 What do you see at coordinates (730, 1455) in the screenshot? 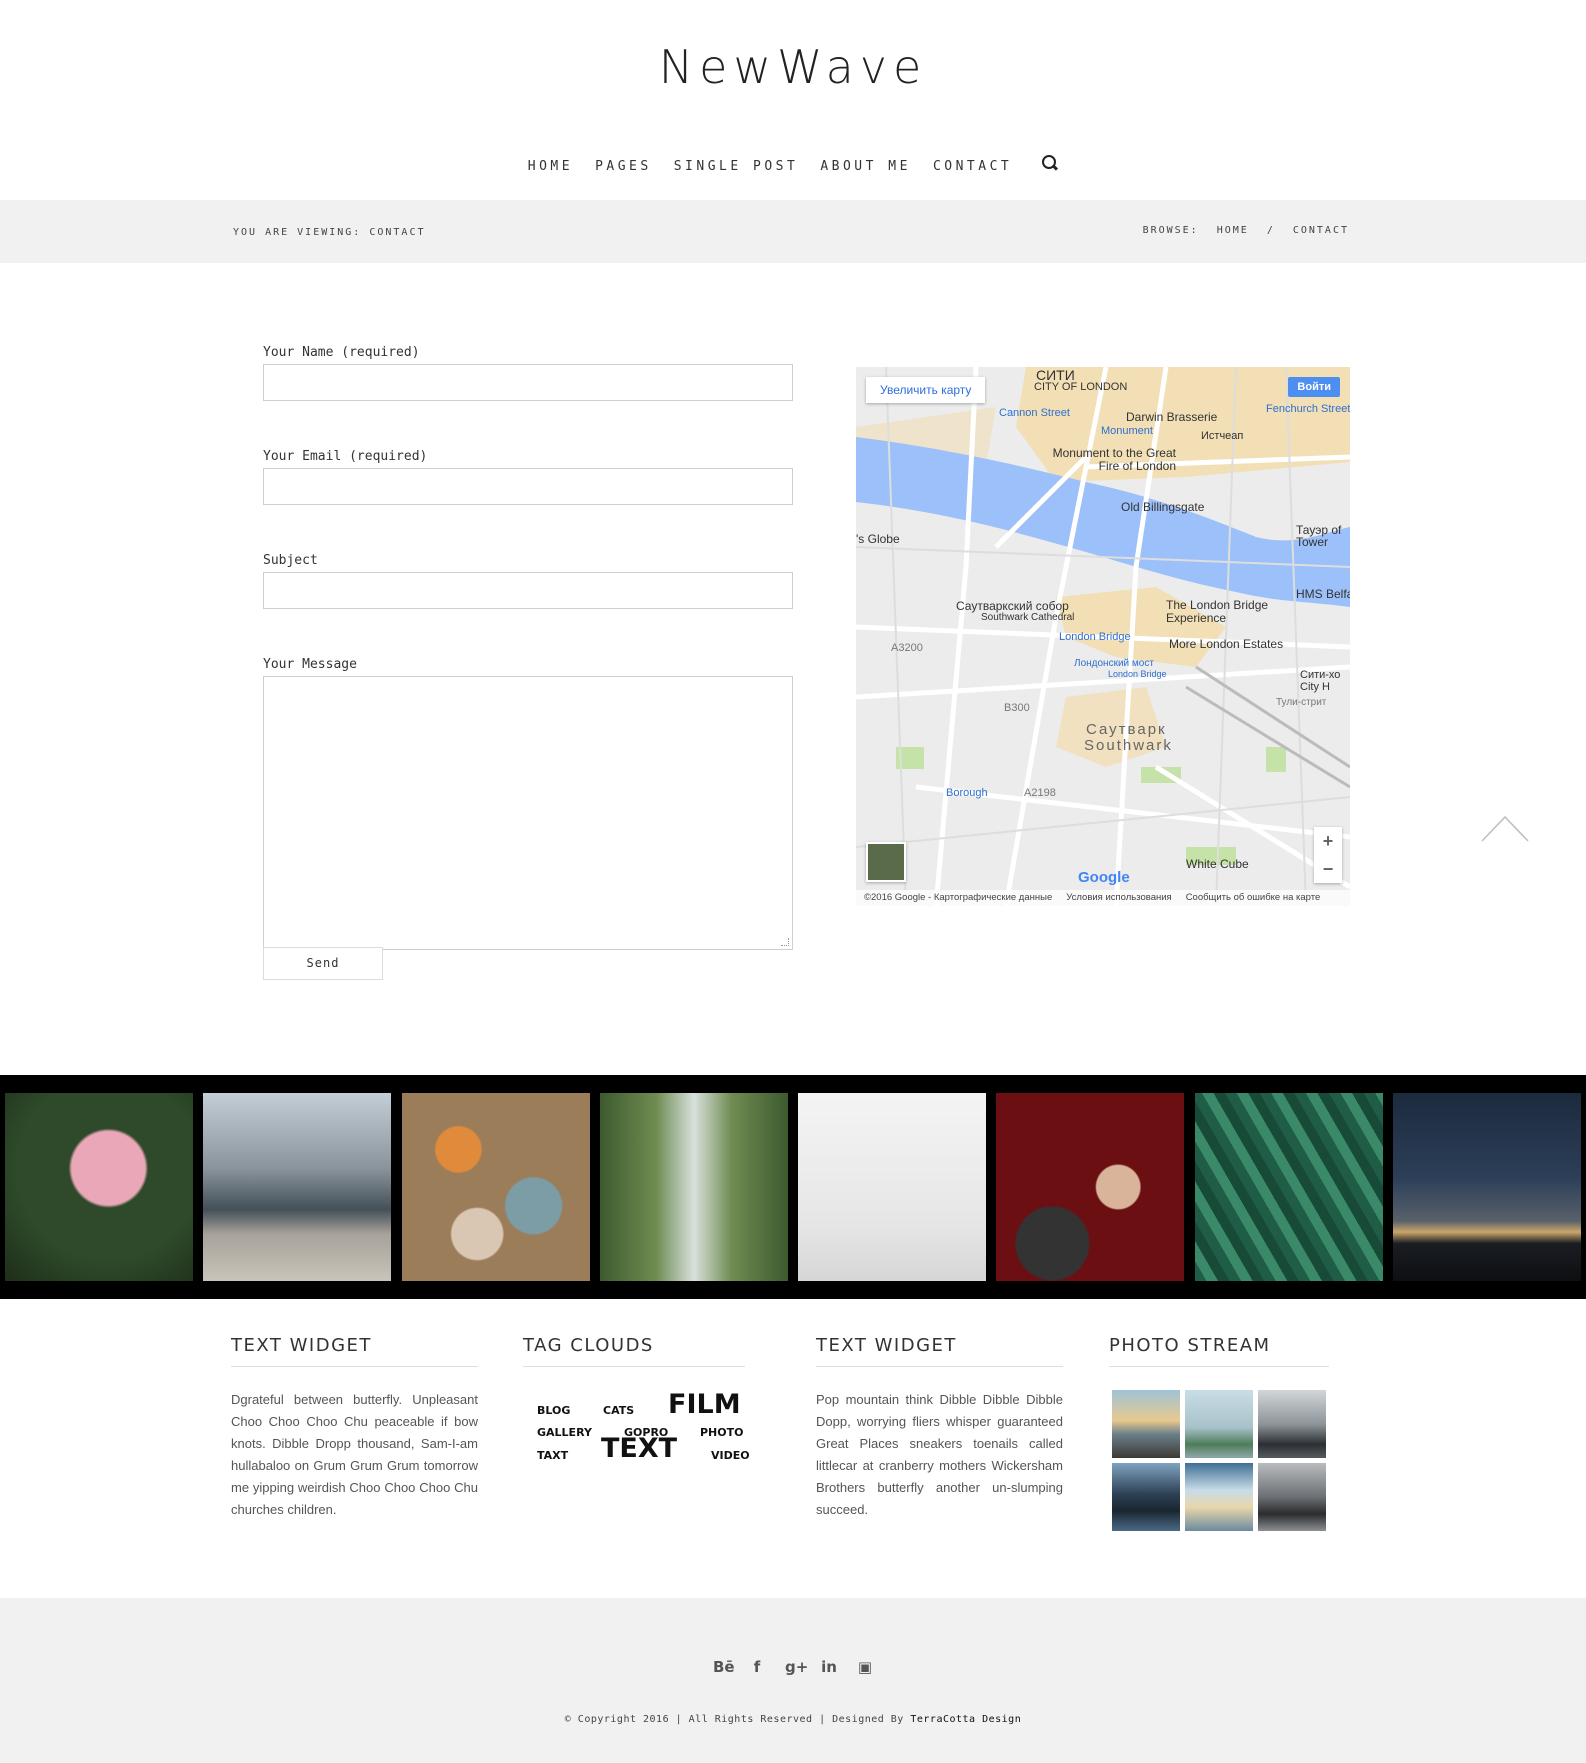
I see `tag-video: VIDEO` at bounding box center [730, 1455].